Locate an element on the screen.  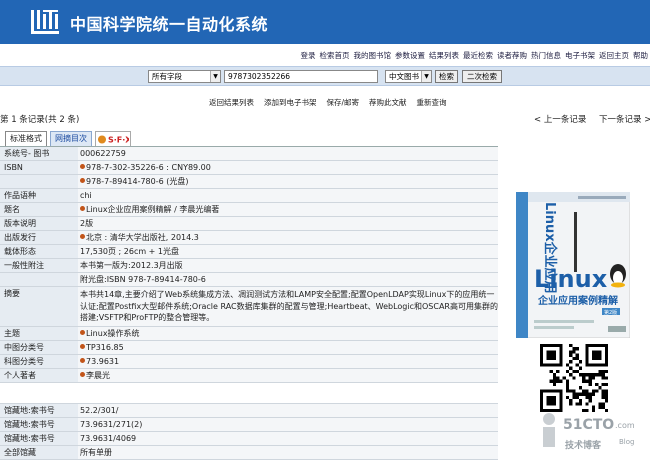
record-row: 主题 Linux操作系统 is located at coordinates (249, 333).